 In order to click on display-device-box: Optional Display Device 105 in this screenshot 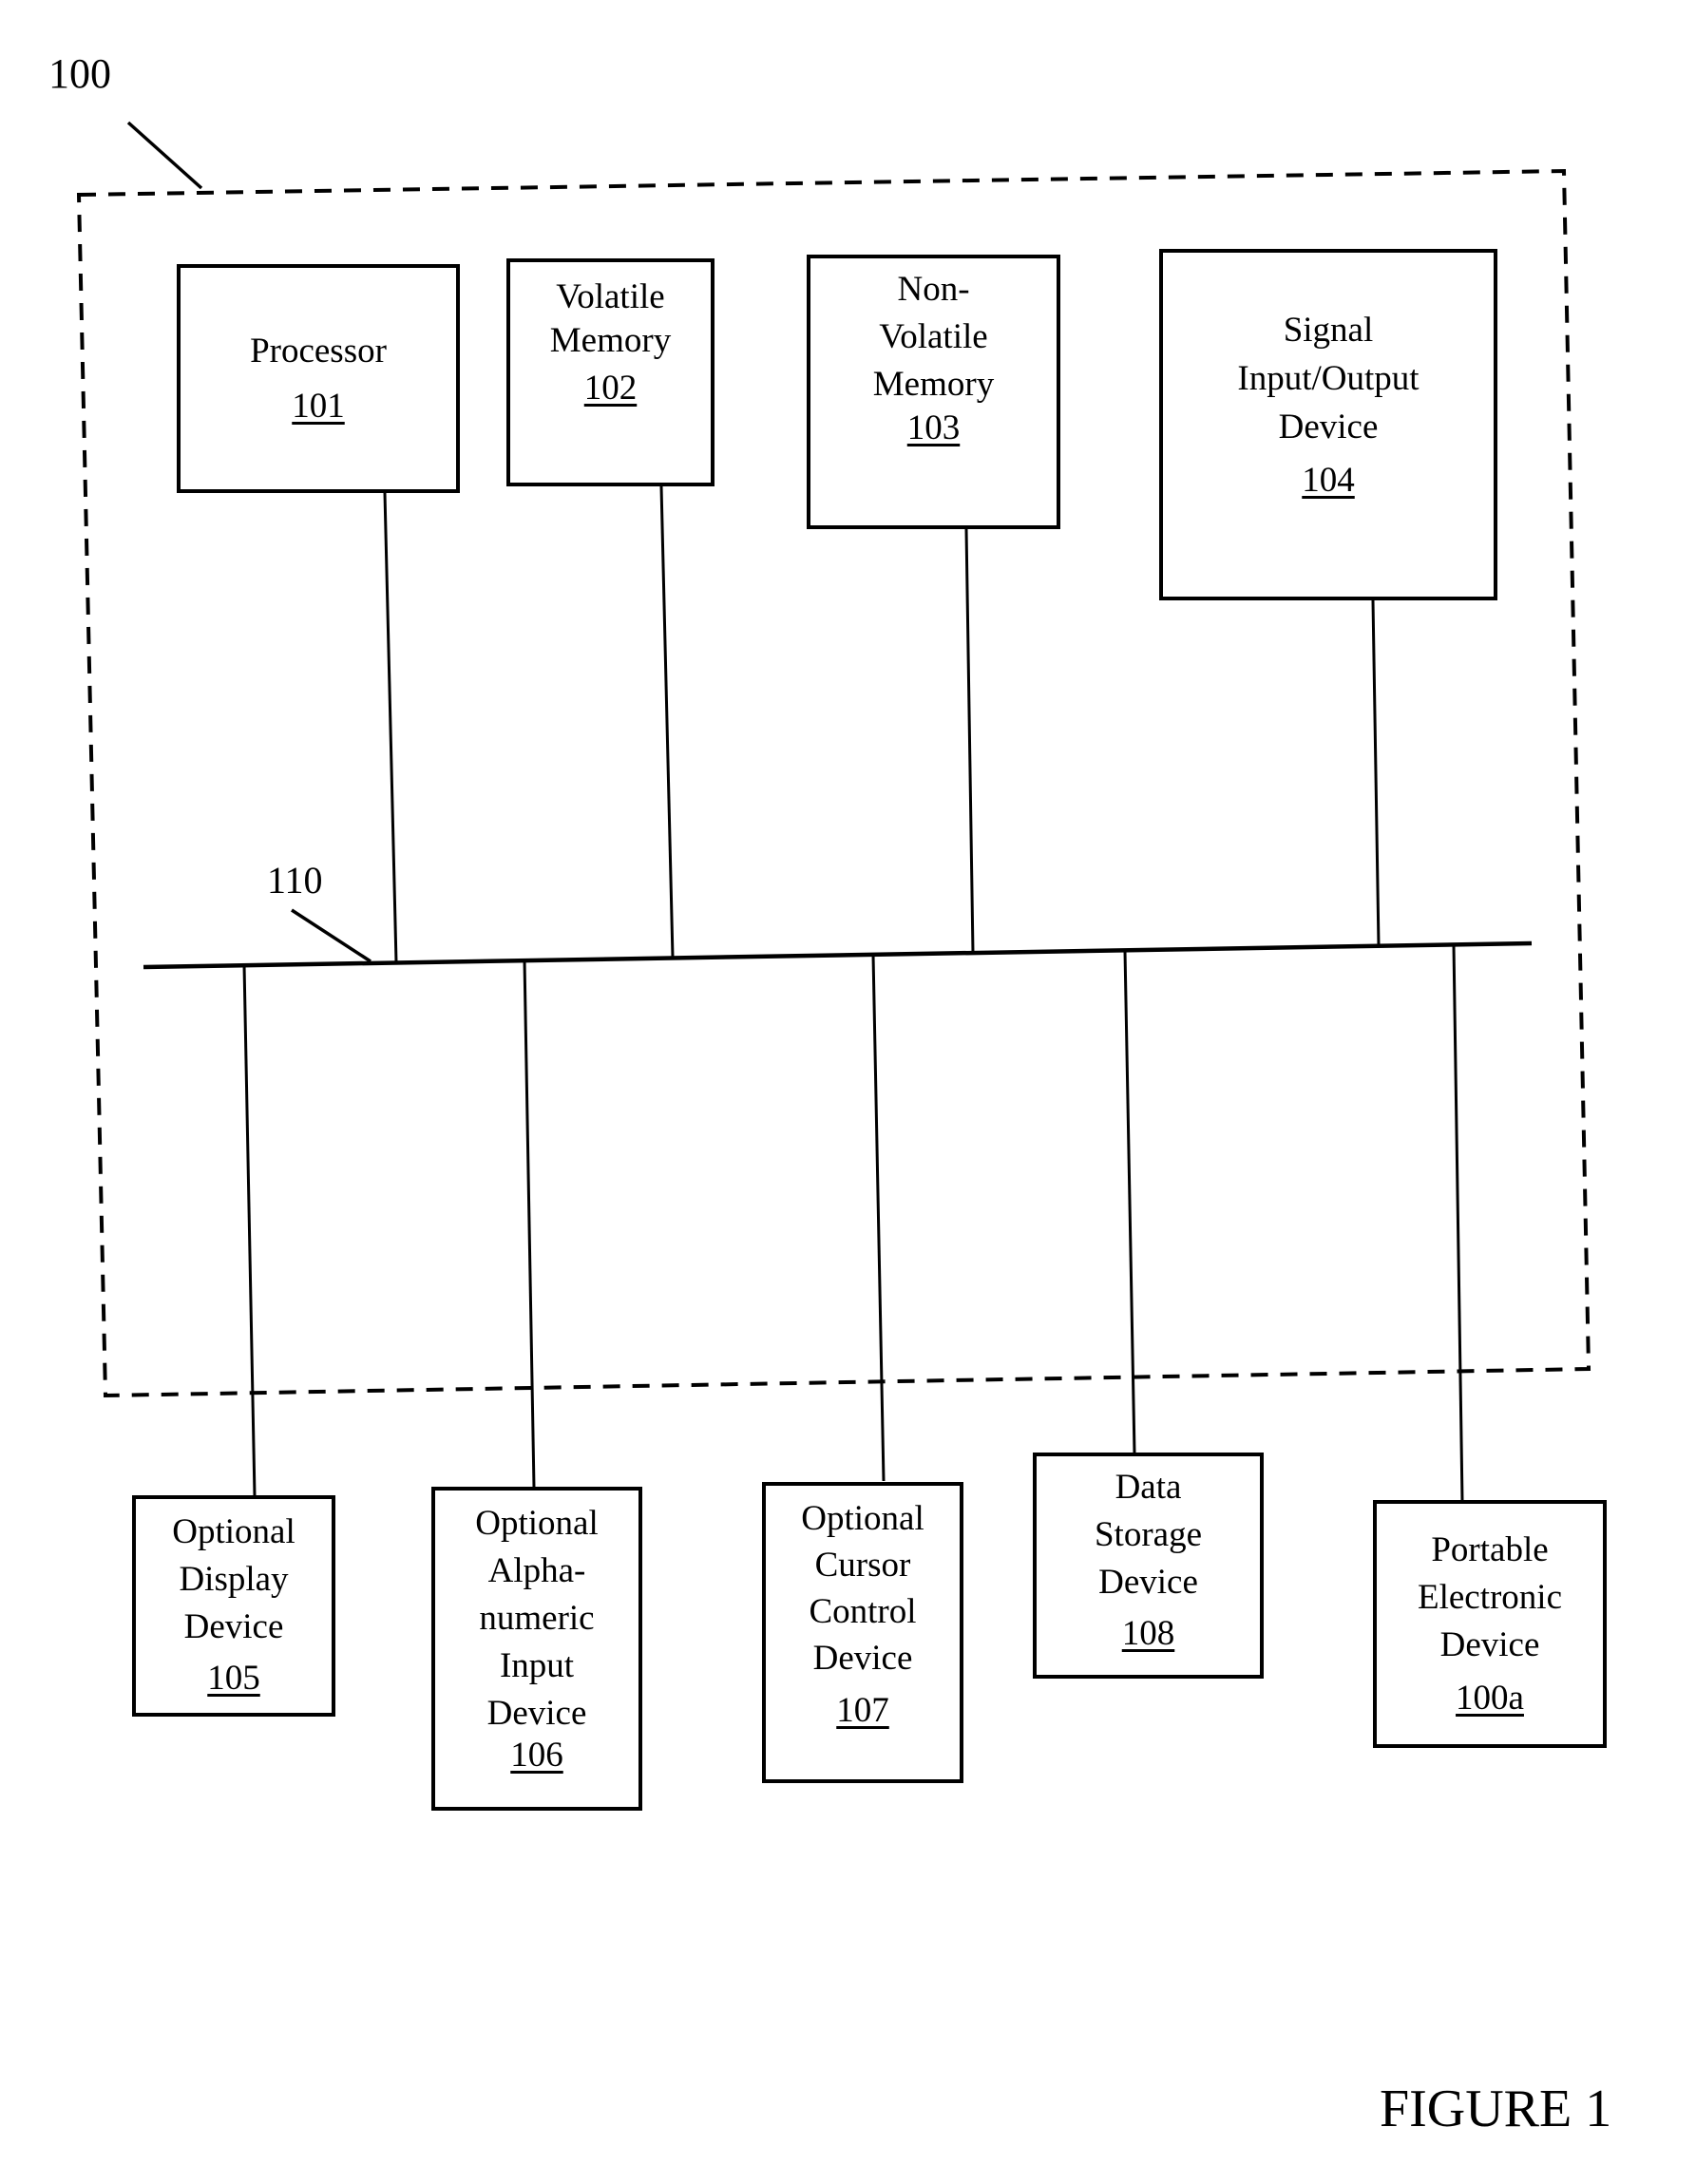, I will do `click(233, 1606)`.